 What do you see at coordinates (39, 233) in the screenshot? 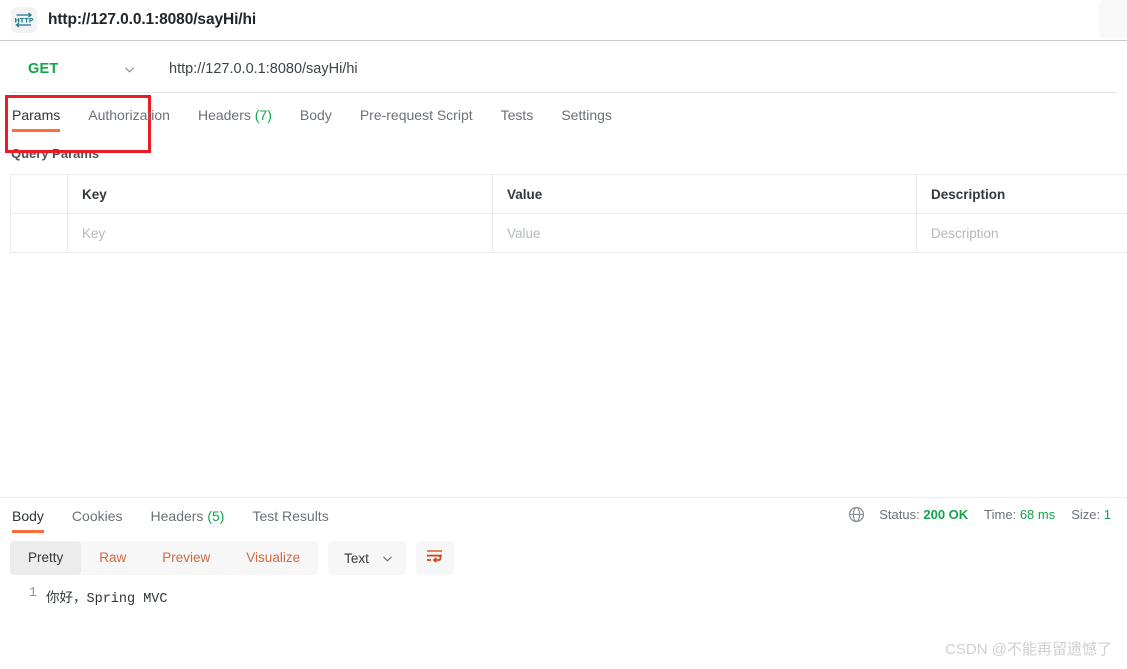
I see `row-checkbox-cell` at bounding box center [39, 233].